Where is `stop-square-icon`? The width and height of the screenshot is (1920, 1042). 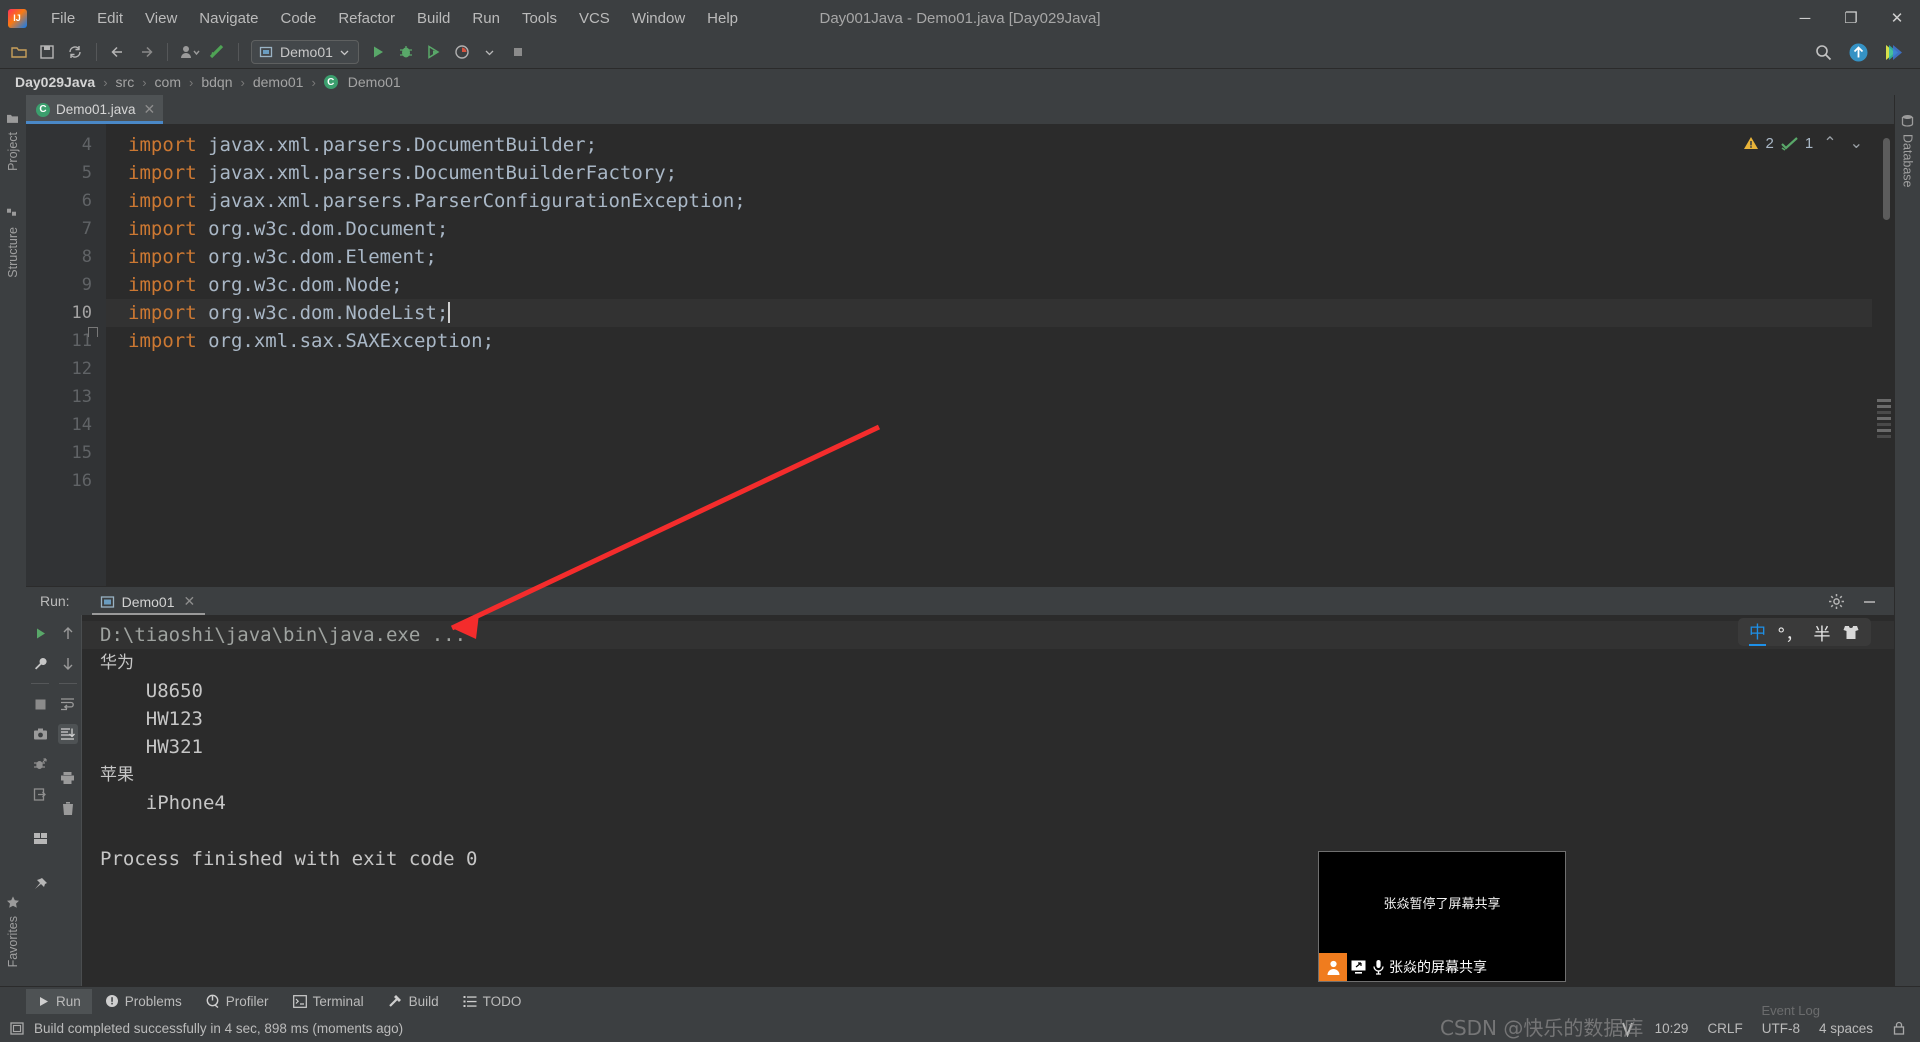 stop-square-icon is located at coordinates (40, 704).